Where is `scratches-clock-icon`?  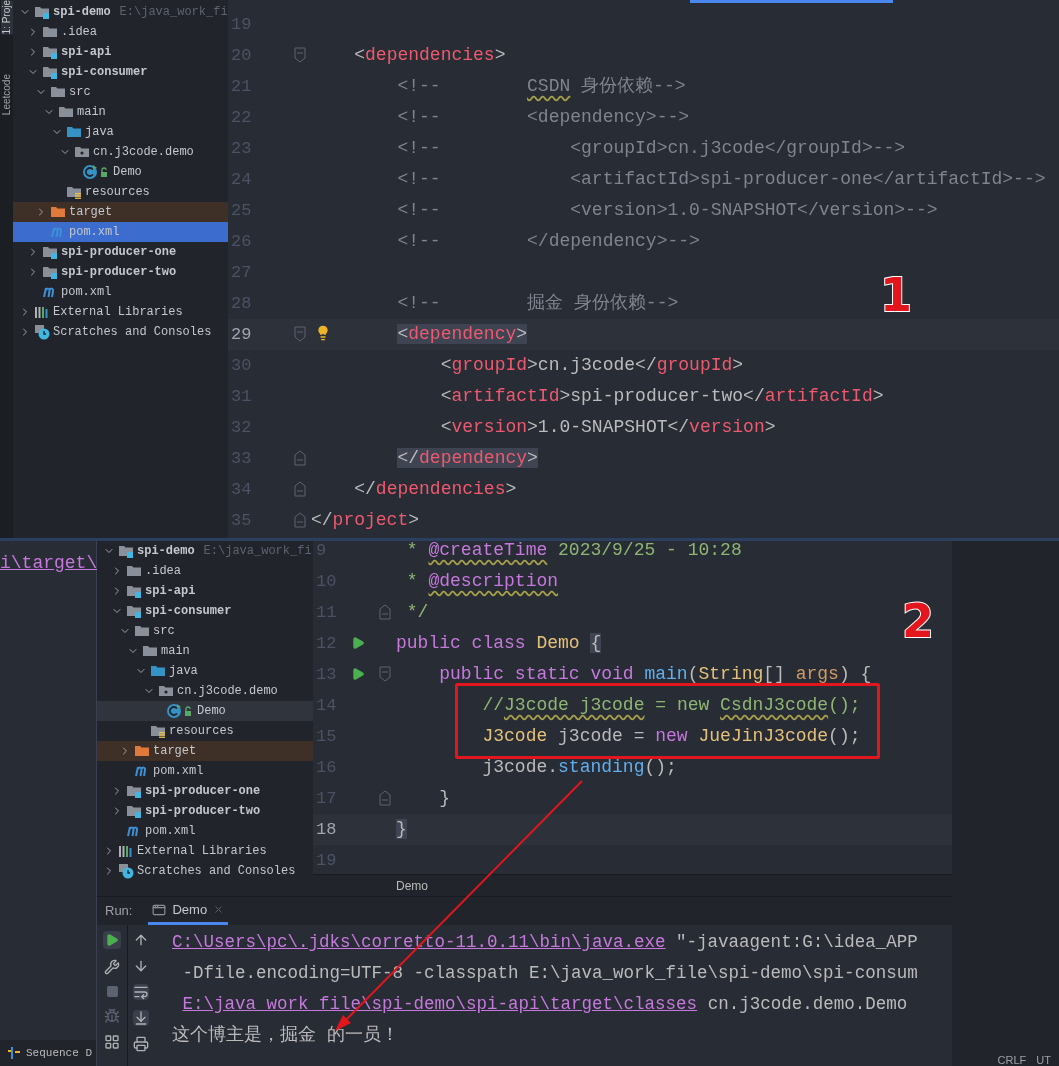
scratches-clock-icon is located at coordinates (126, 871).